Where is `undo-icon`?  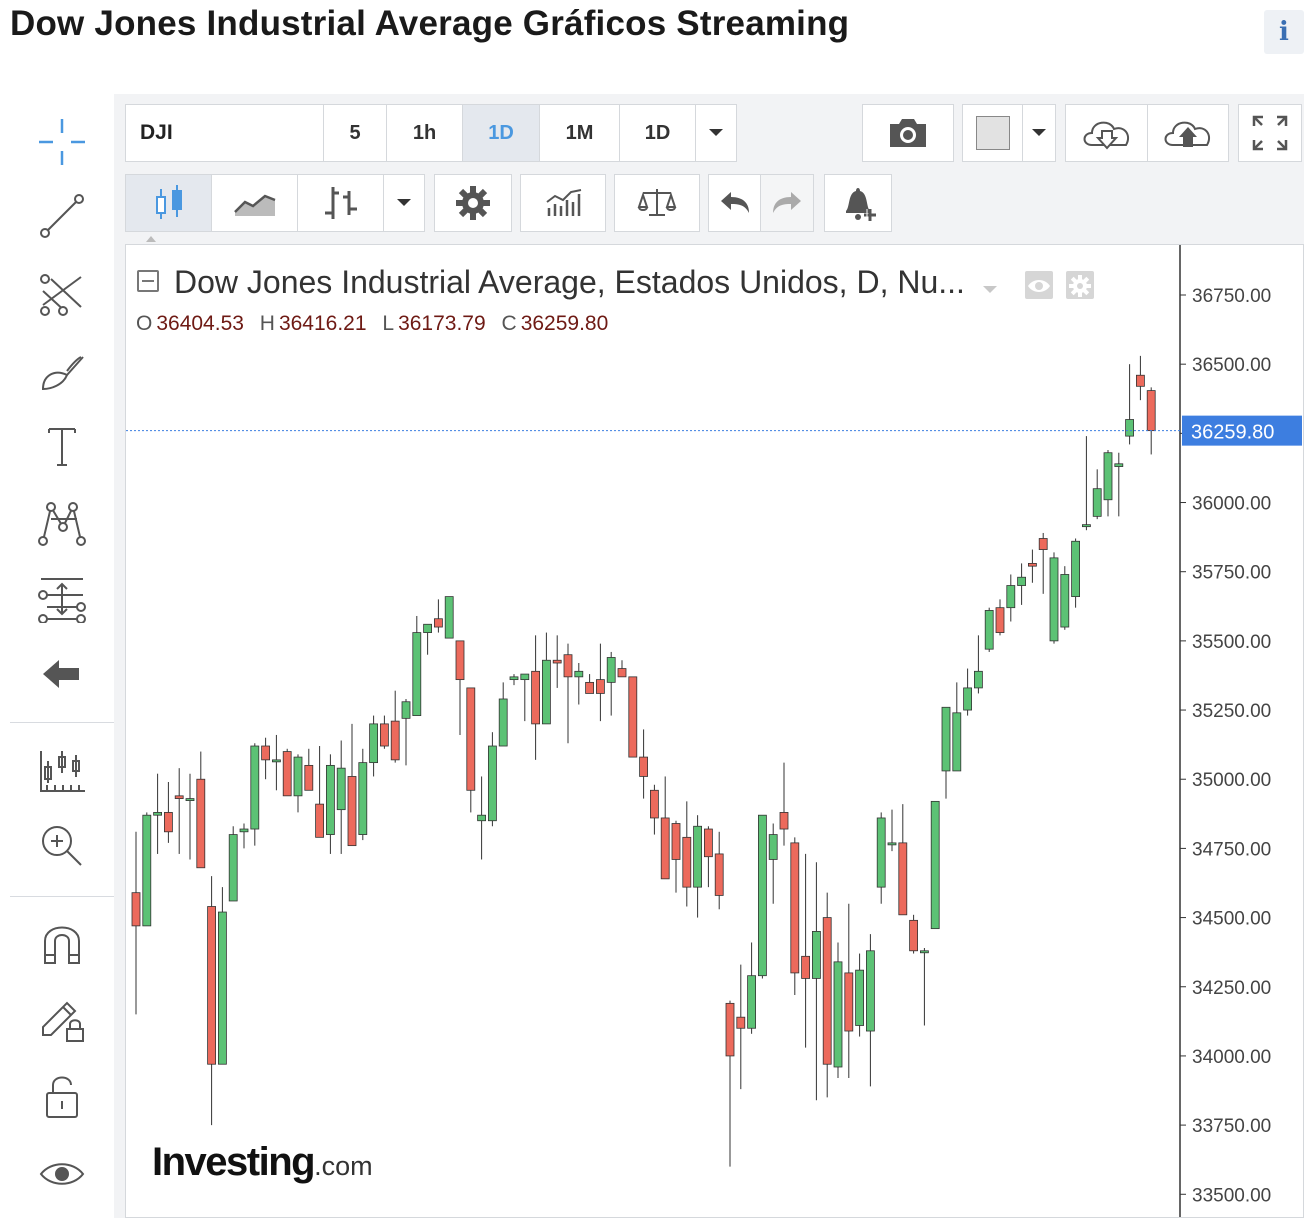 undo-icon is located at coordinates (735, 203).